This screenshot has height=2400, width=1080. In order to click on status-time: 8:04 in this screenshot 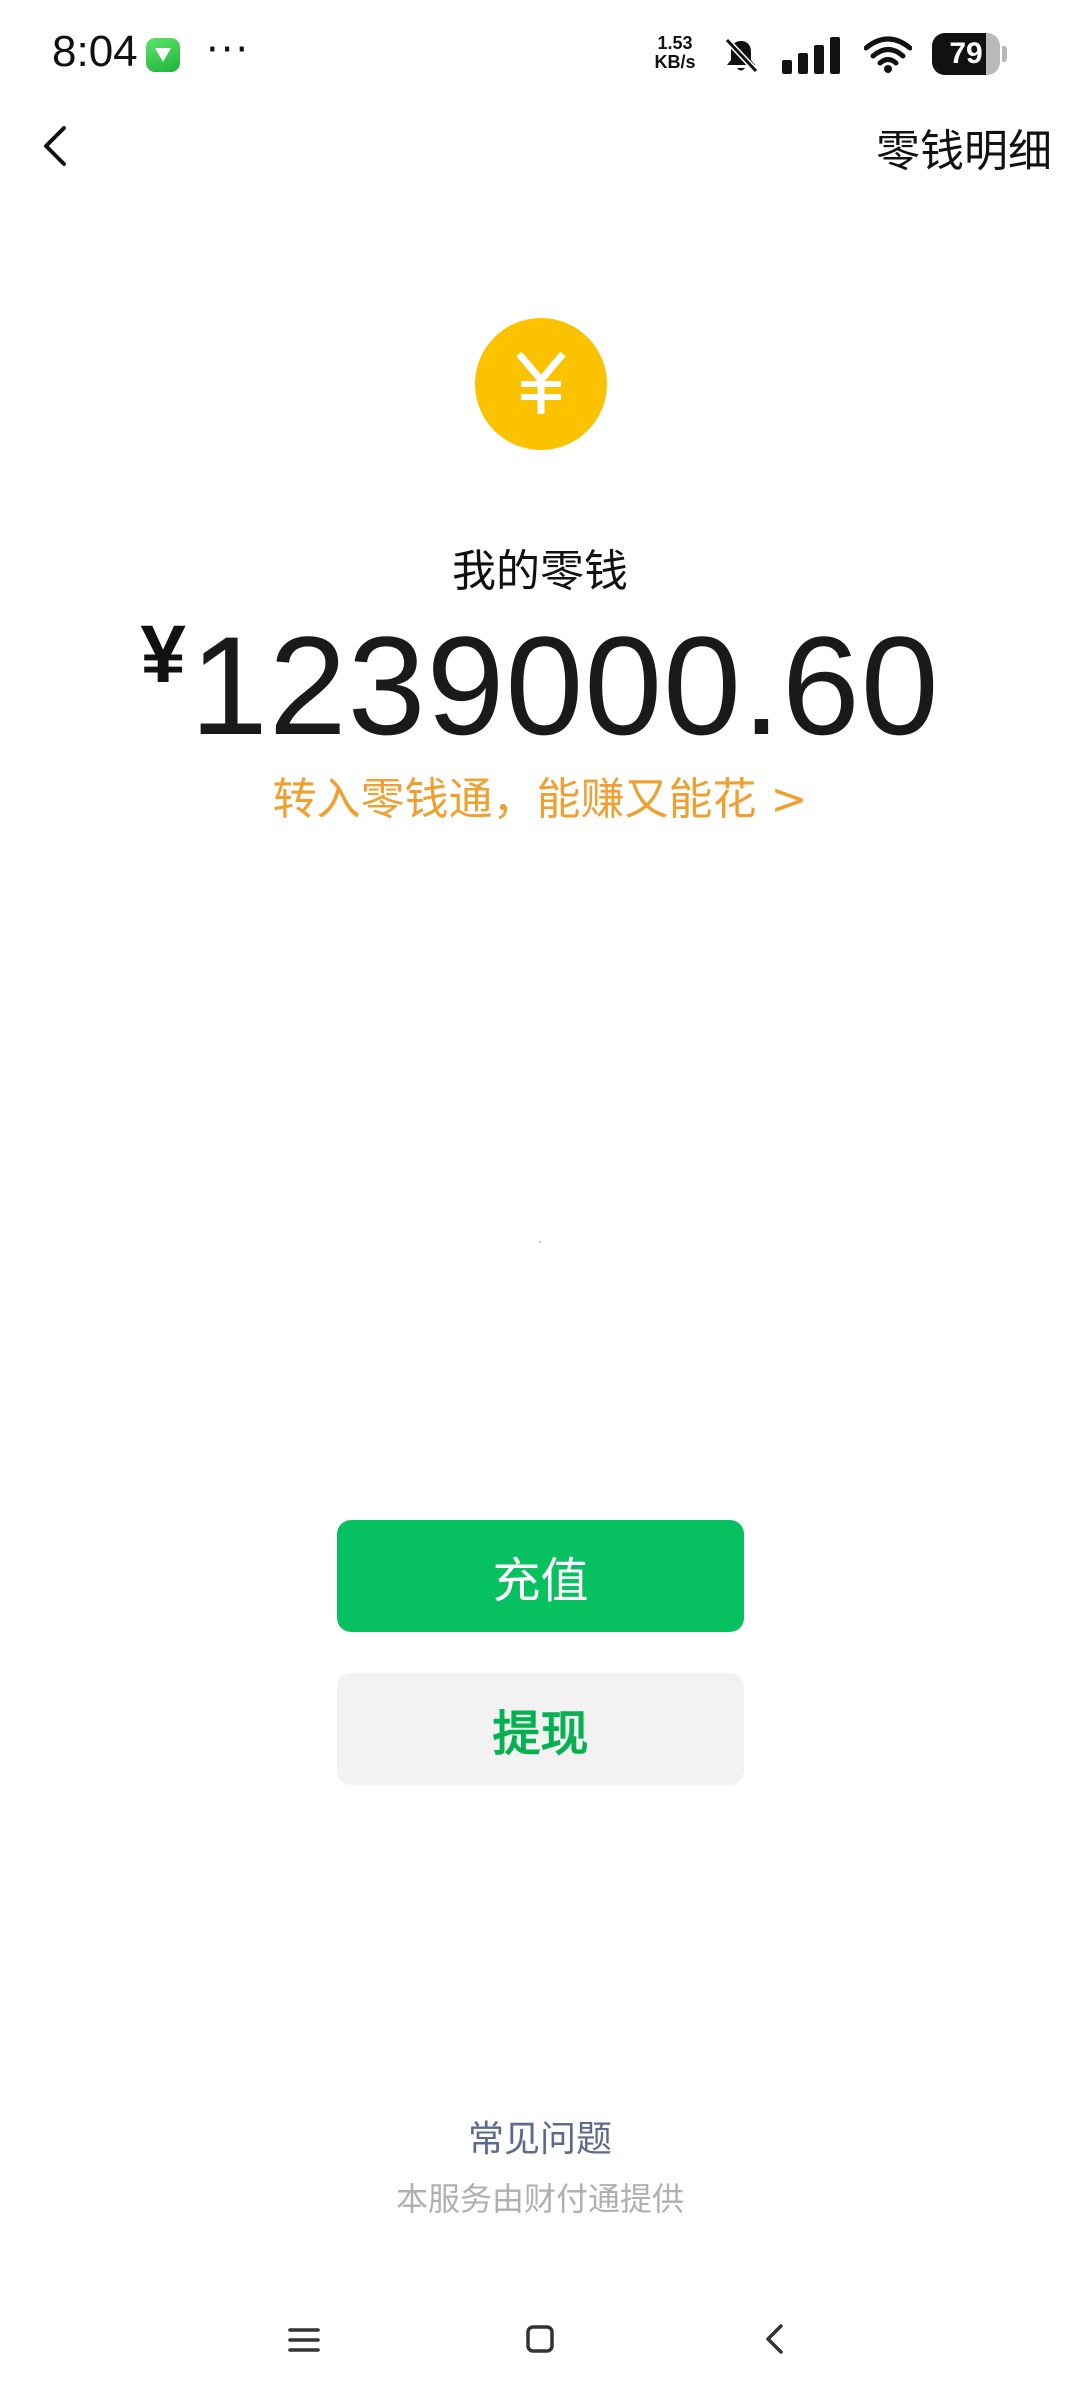, I will do `click(95, 51)`.